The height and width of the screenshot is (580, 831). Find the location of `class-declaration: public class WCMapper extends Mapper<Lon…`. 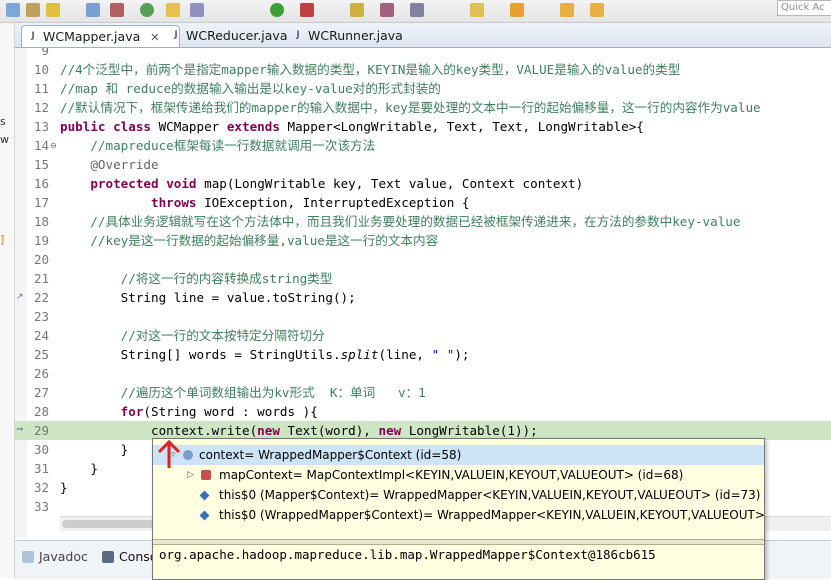

class-declaration: public class WCMapper extends Mapper<Lon… is located at coordinates (352, 126).